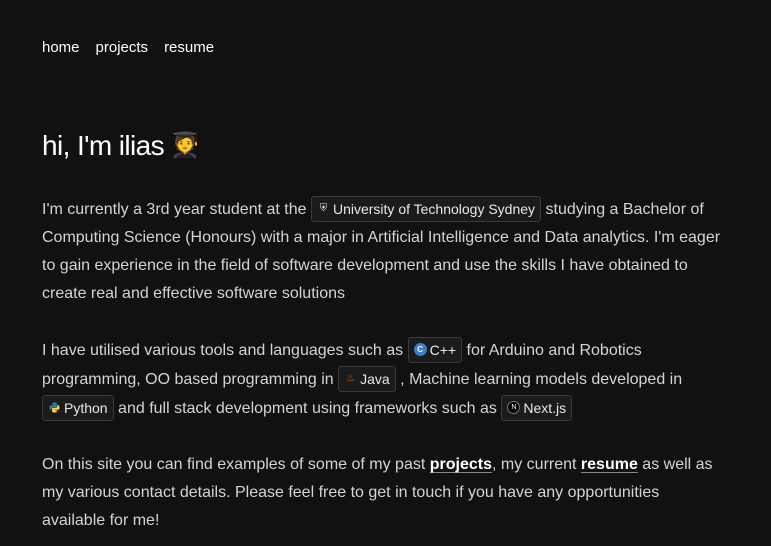  I want to click on cpp-icon: C, so click(420, 350).